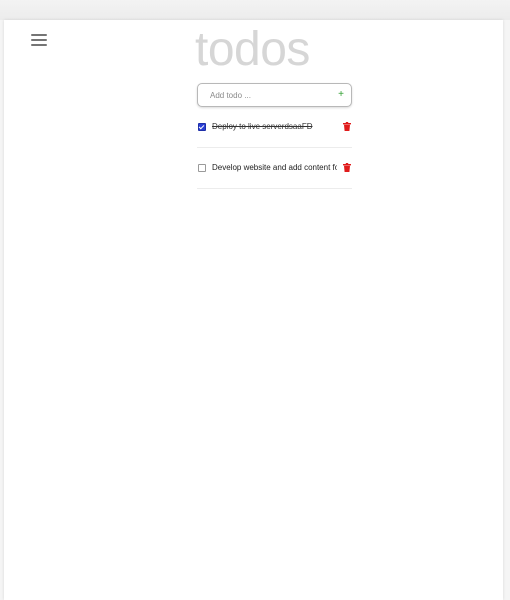  What do you see at coordinates (341, 95) in the screenshot?
I see `add-todo-button: +` at bounding box center [341, 95].